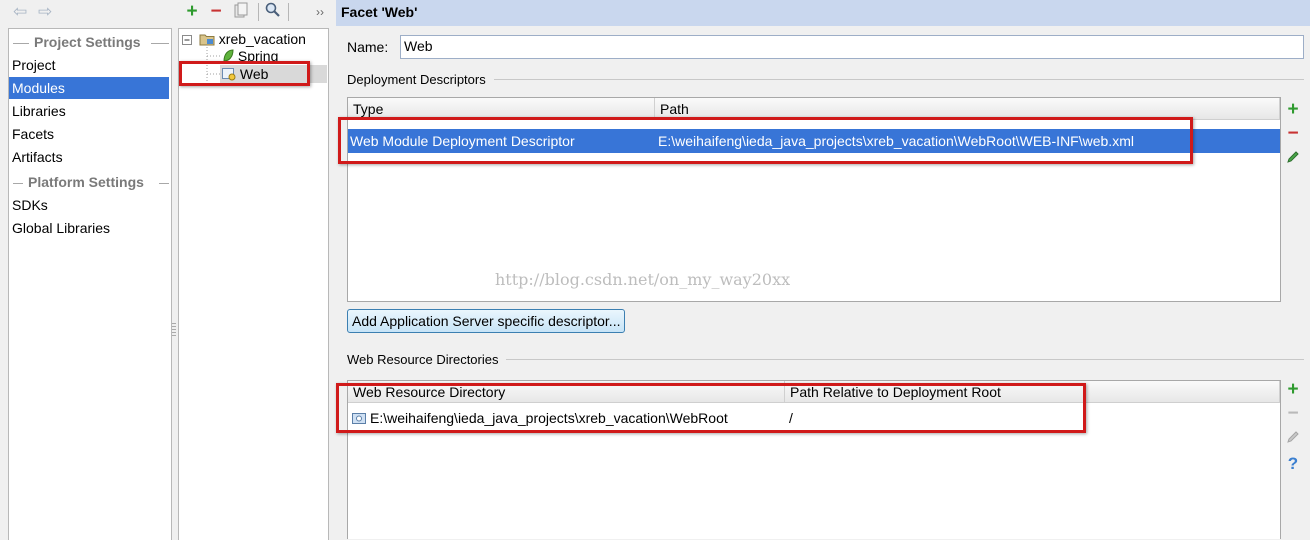 This screenshot has height=540, width=1310. What do you see at coordinates (852, 47) in the screenshot?
I see `name-field: Web` at bounding box center [852, 47].